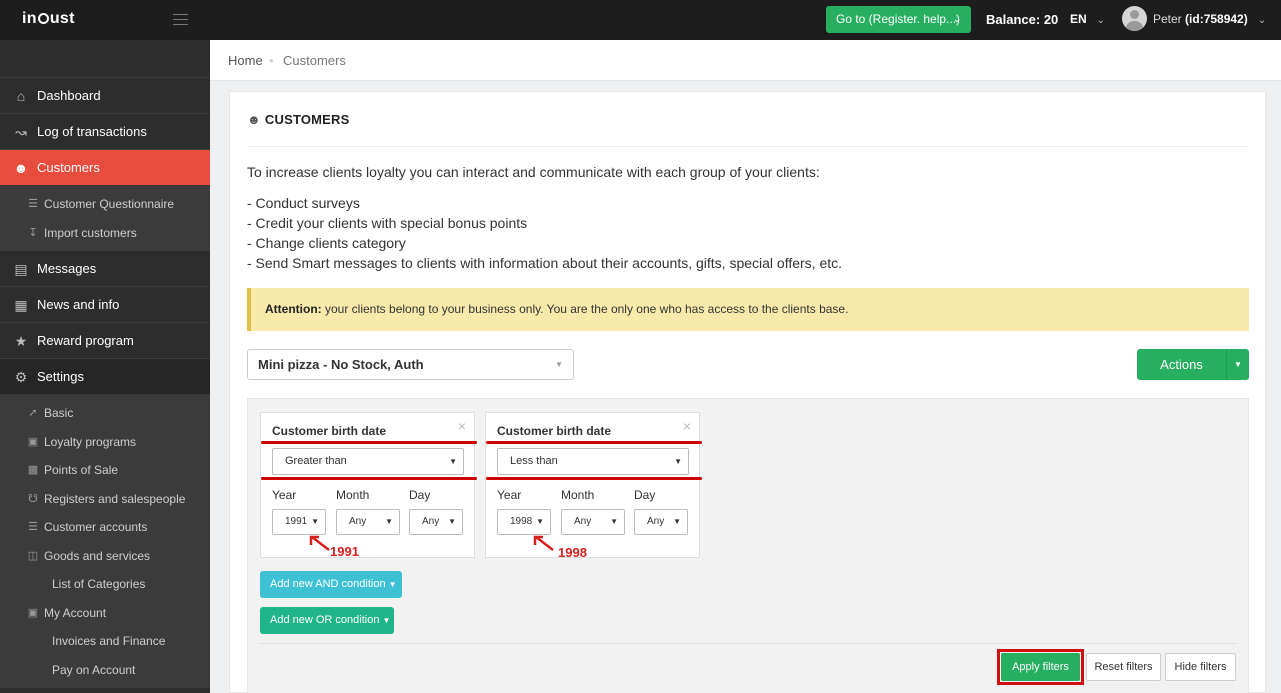 This screenshot has width=1281, height=693. What do you see at coordinates (254, 119) in the screenshot?
I see `users-icon: ☻` at bounding box center [254, 119].